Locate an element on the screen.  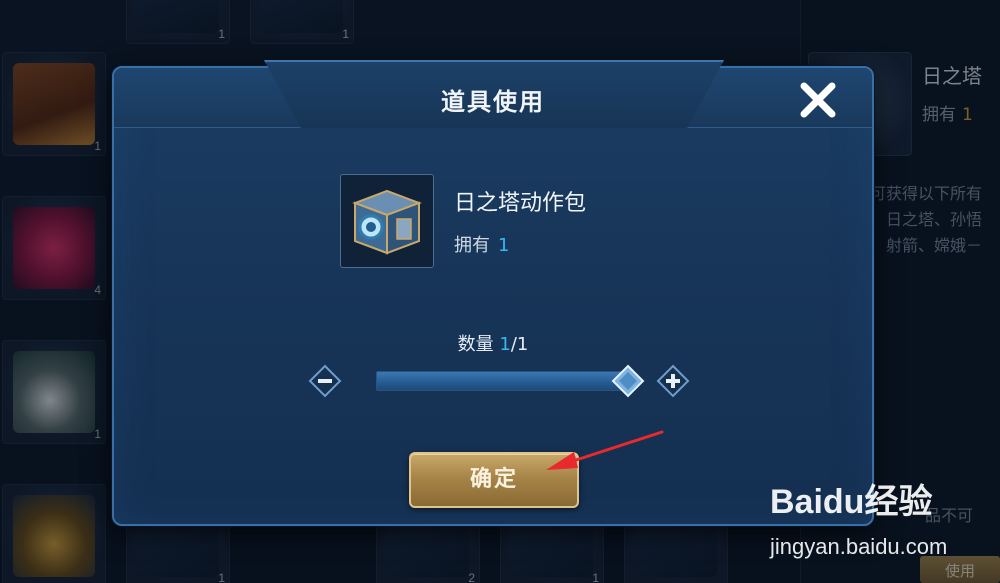
quantity-slider-fill is located at coordinates (503, 381).